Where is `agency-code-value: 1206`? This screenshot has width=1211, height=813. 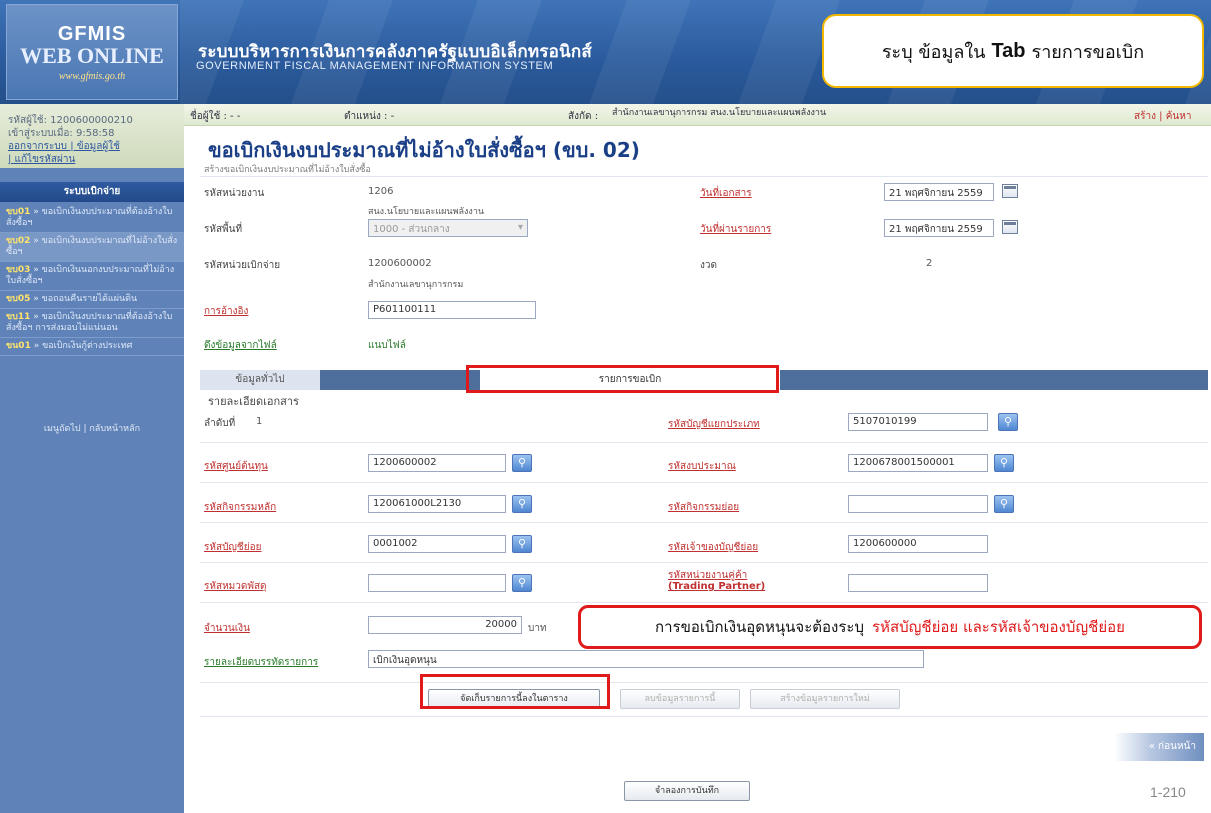 agency-code-value: 1206 is located at coordinates (381, 191).